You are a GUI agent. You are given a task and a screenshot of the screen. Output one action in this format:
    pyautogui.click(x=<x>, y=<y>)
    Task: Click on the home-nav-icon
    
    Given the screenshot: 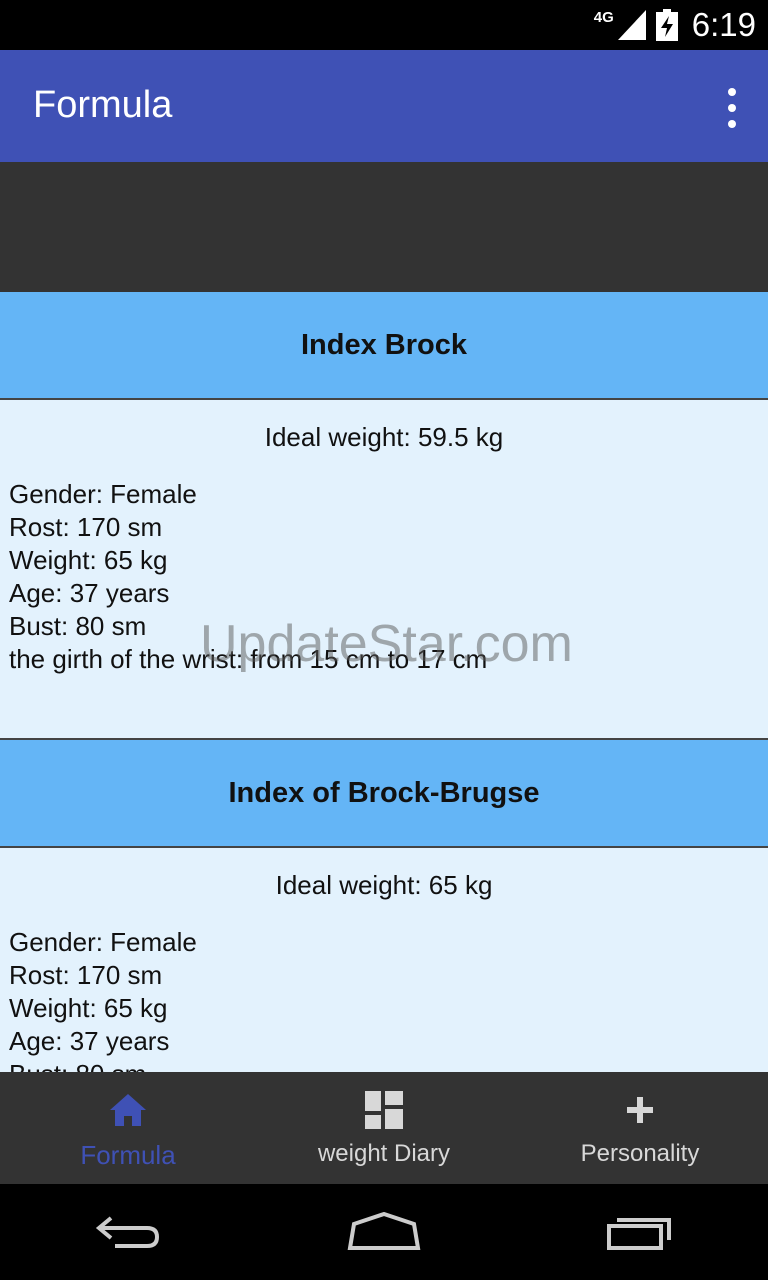 What is the action you would take?
    pyautogui.click(x=384, y=1231)
    